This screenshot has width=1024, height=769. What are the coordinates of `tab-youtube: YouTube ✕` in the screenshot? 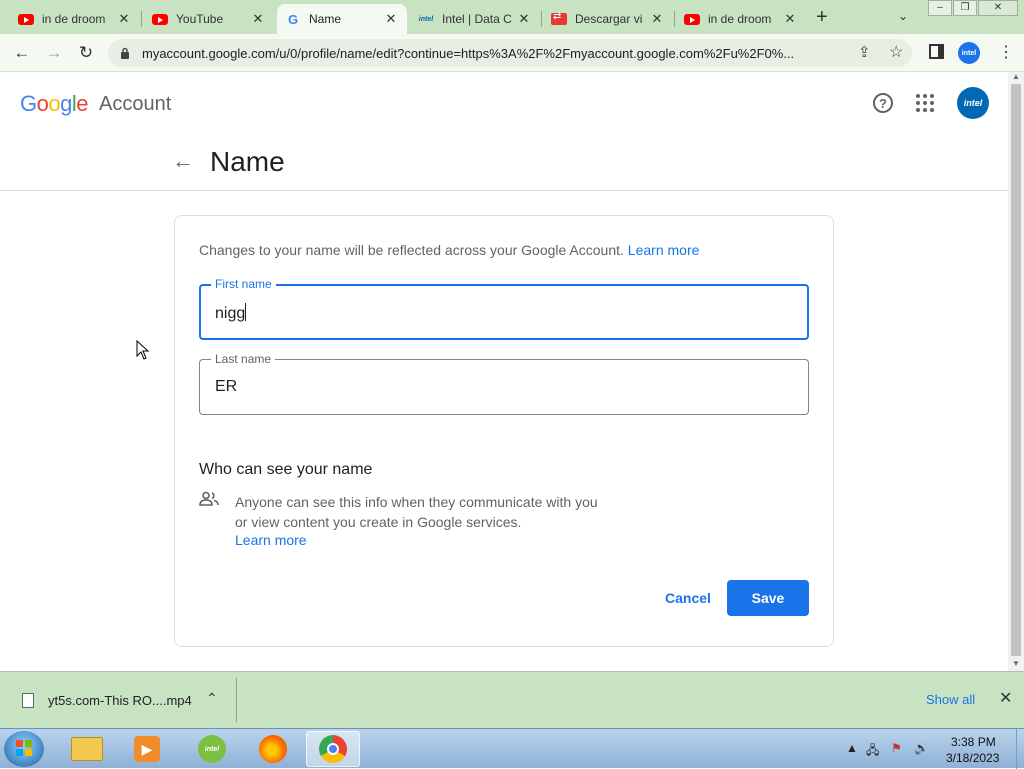 It's located at (209, 19).